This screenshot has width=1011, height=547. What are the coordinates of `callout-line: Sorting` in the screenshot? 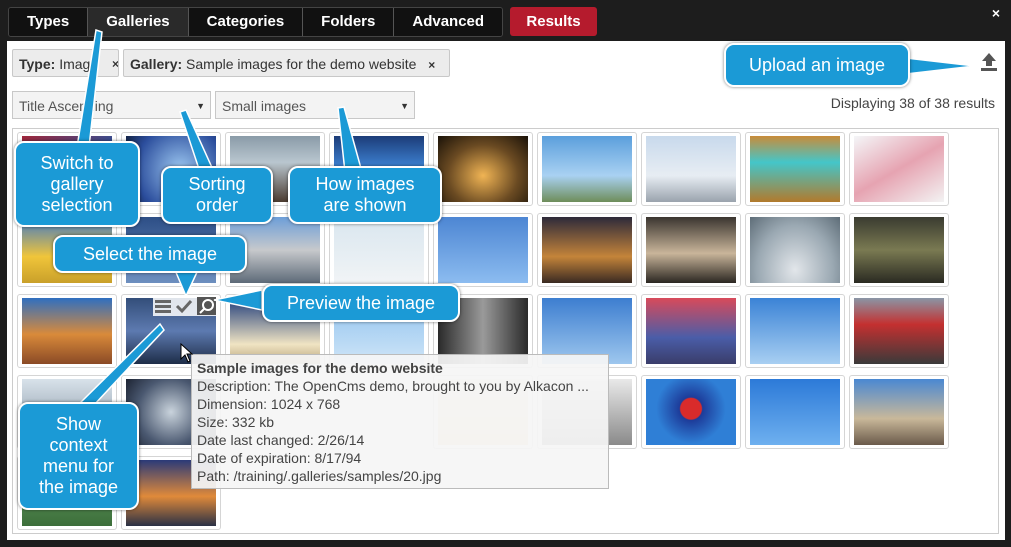 It's located at (217, 184).